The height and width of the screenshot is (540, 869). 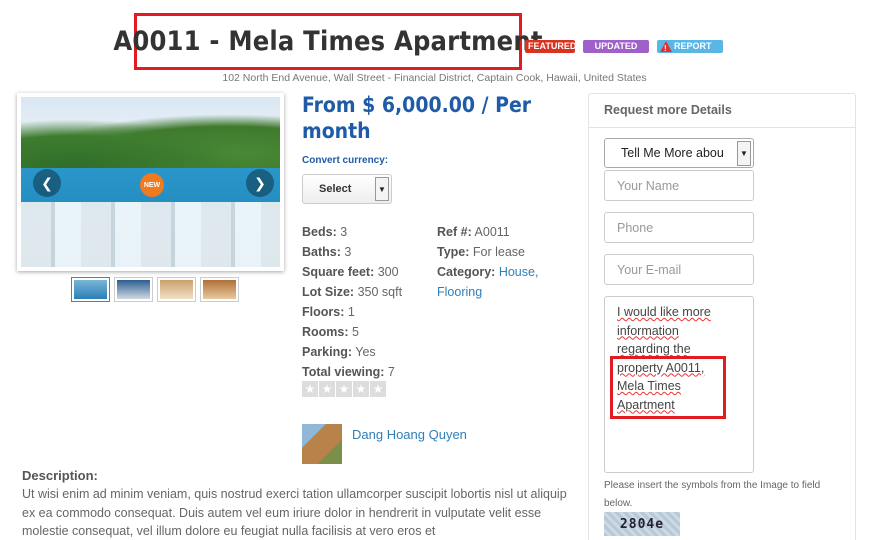 I want to click on warning-icon, so click(x=666, y=48).